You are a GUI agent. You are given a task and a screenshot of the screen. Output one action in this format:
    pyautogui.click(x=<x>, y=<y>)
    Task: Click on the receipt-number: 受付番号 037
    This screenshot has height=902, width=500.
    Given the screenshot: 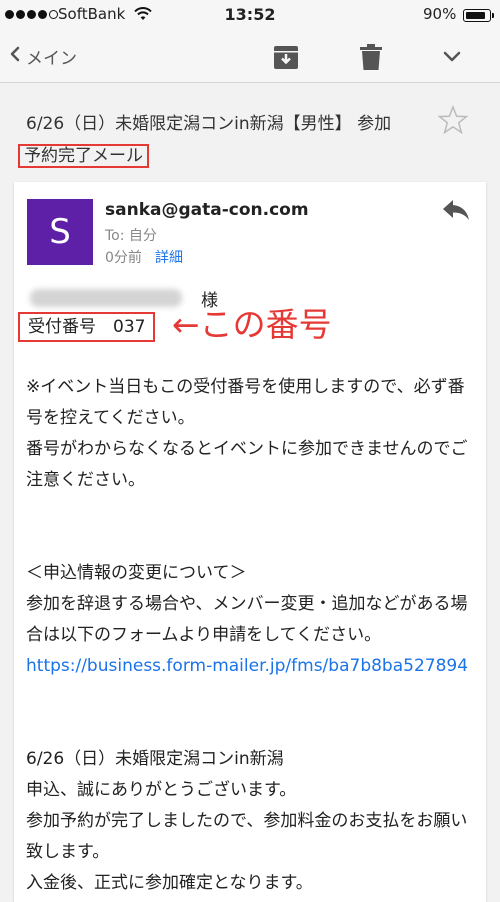 What is the action you would take?
    pyautogui.click(x=87, y=327)
    